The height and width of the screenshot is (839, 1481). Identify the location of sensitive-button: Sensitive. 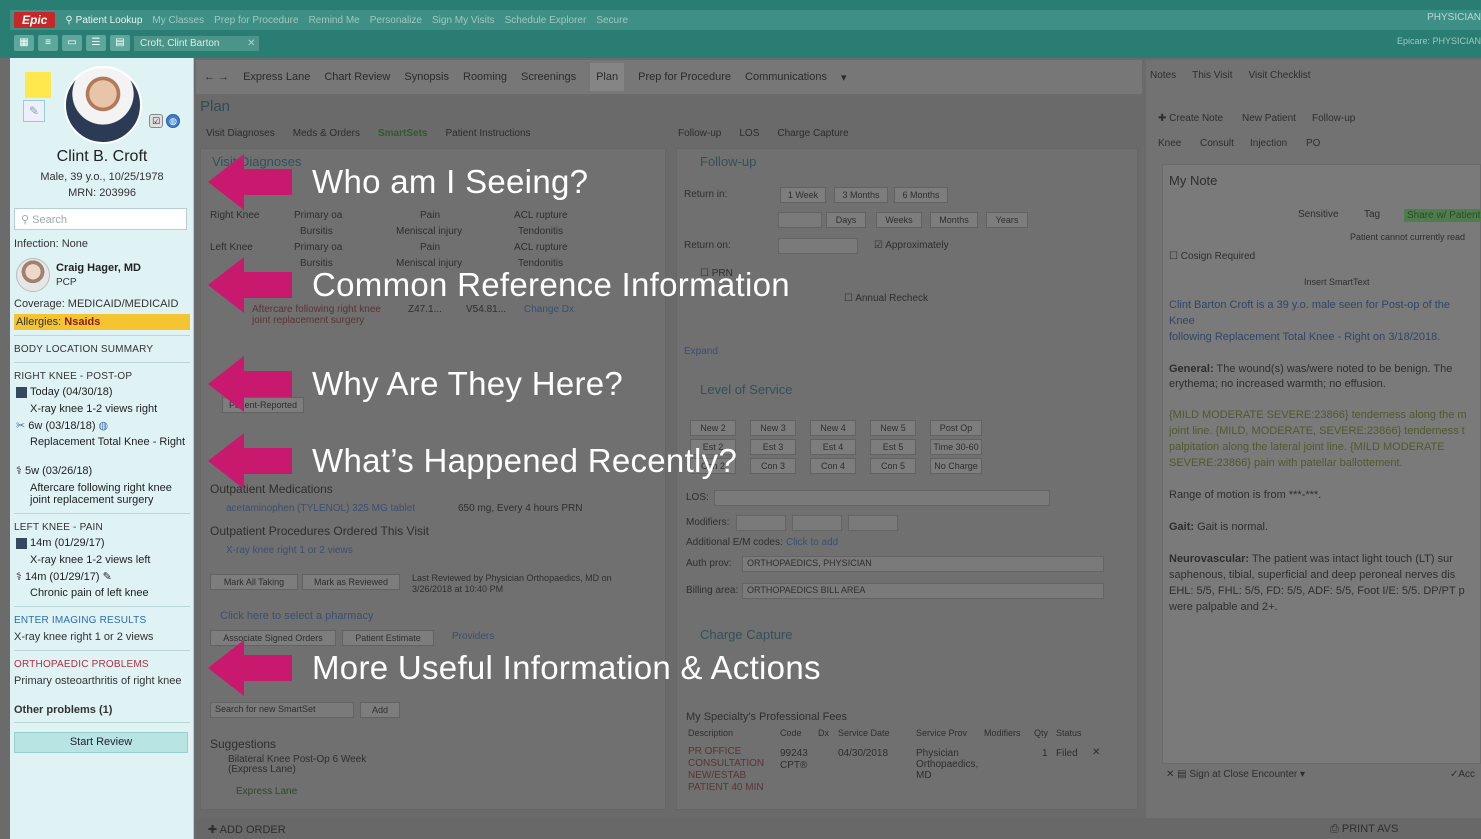
(1318, 214).